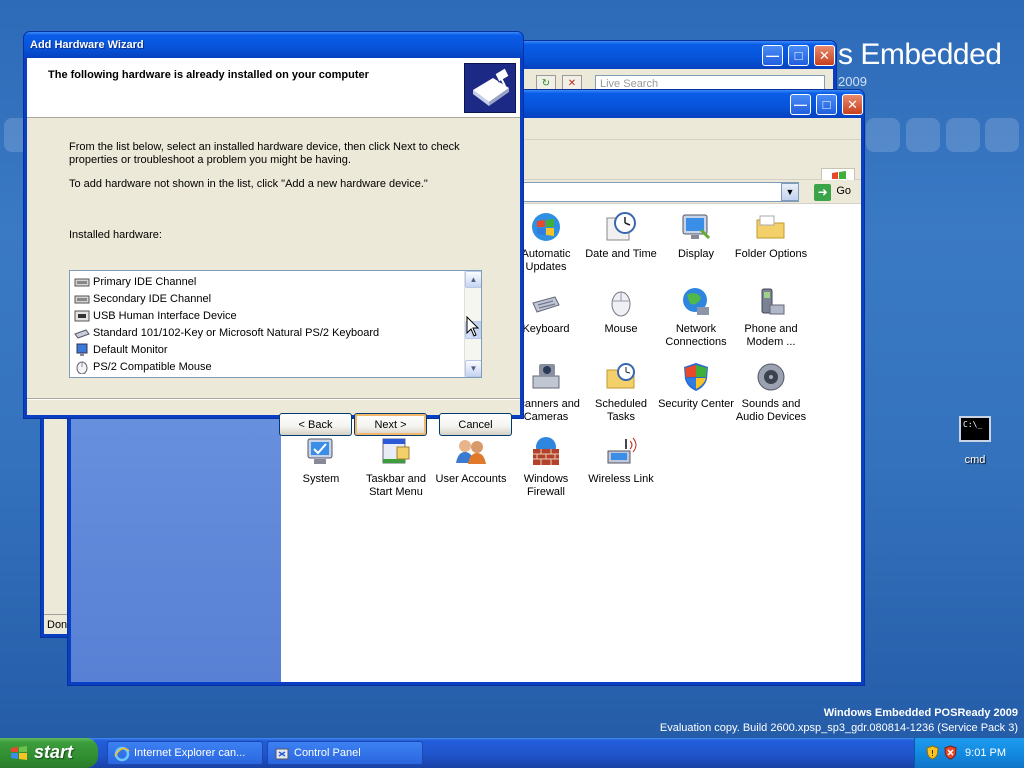 This screenshot has width=1024, height=768. What do you see at coordinates (475, 424) in the screenshot?
I see `cancel-button: Cancel` at bounding box center [475, 424].